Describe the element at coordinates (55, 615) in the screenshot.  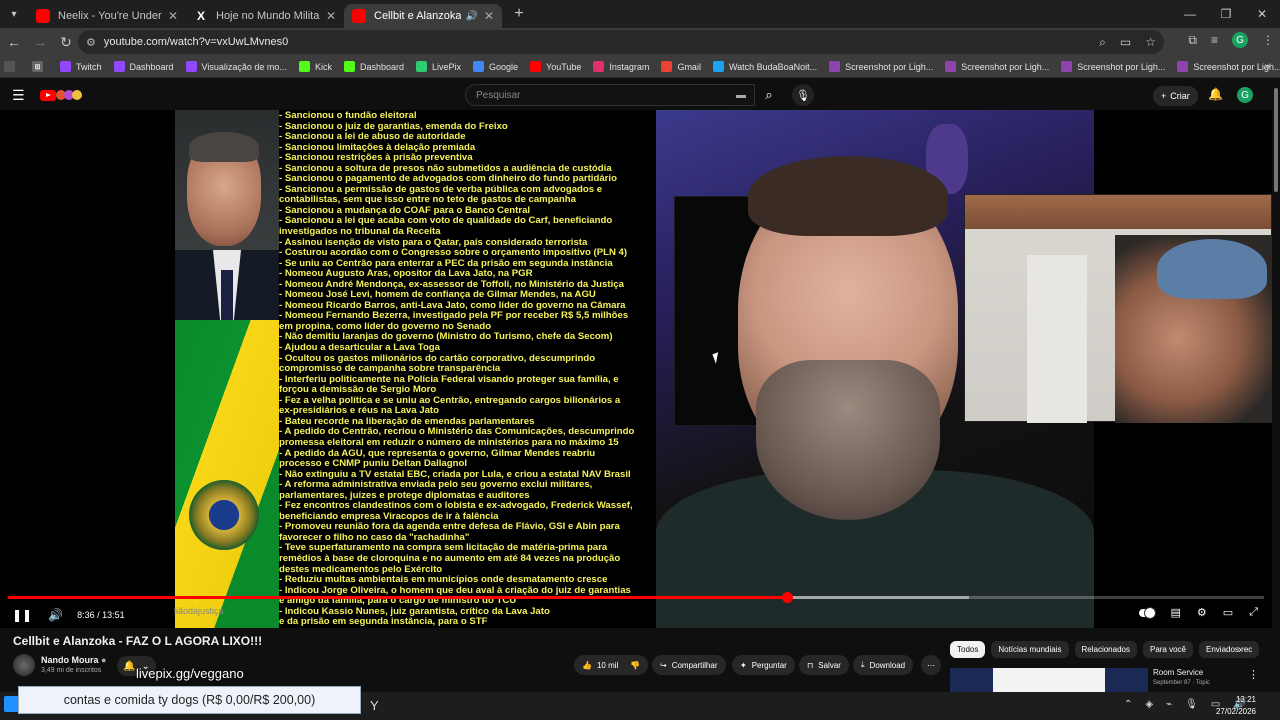
I see `volume-icon: 🔊` at that location.